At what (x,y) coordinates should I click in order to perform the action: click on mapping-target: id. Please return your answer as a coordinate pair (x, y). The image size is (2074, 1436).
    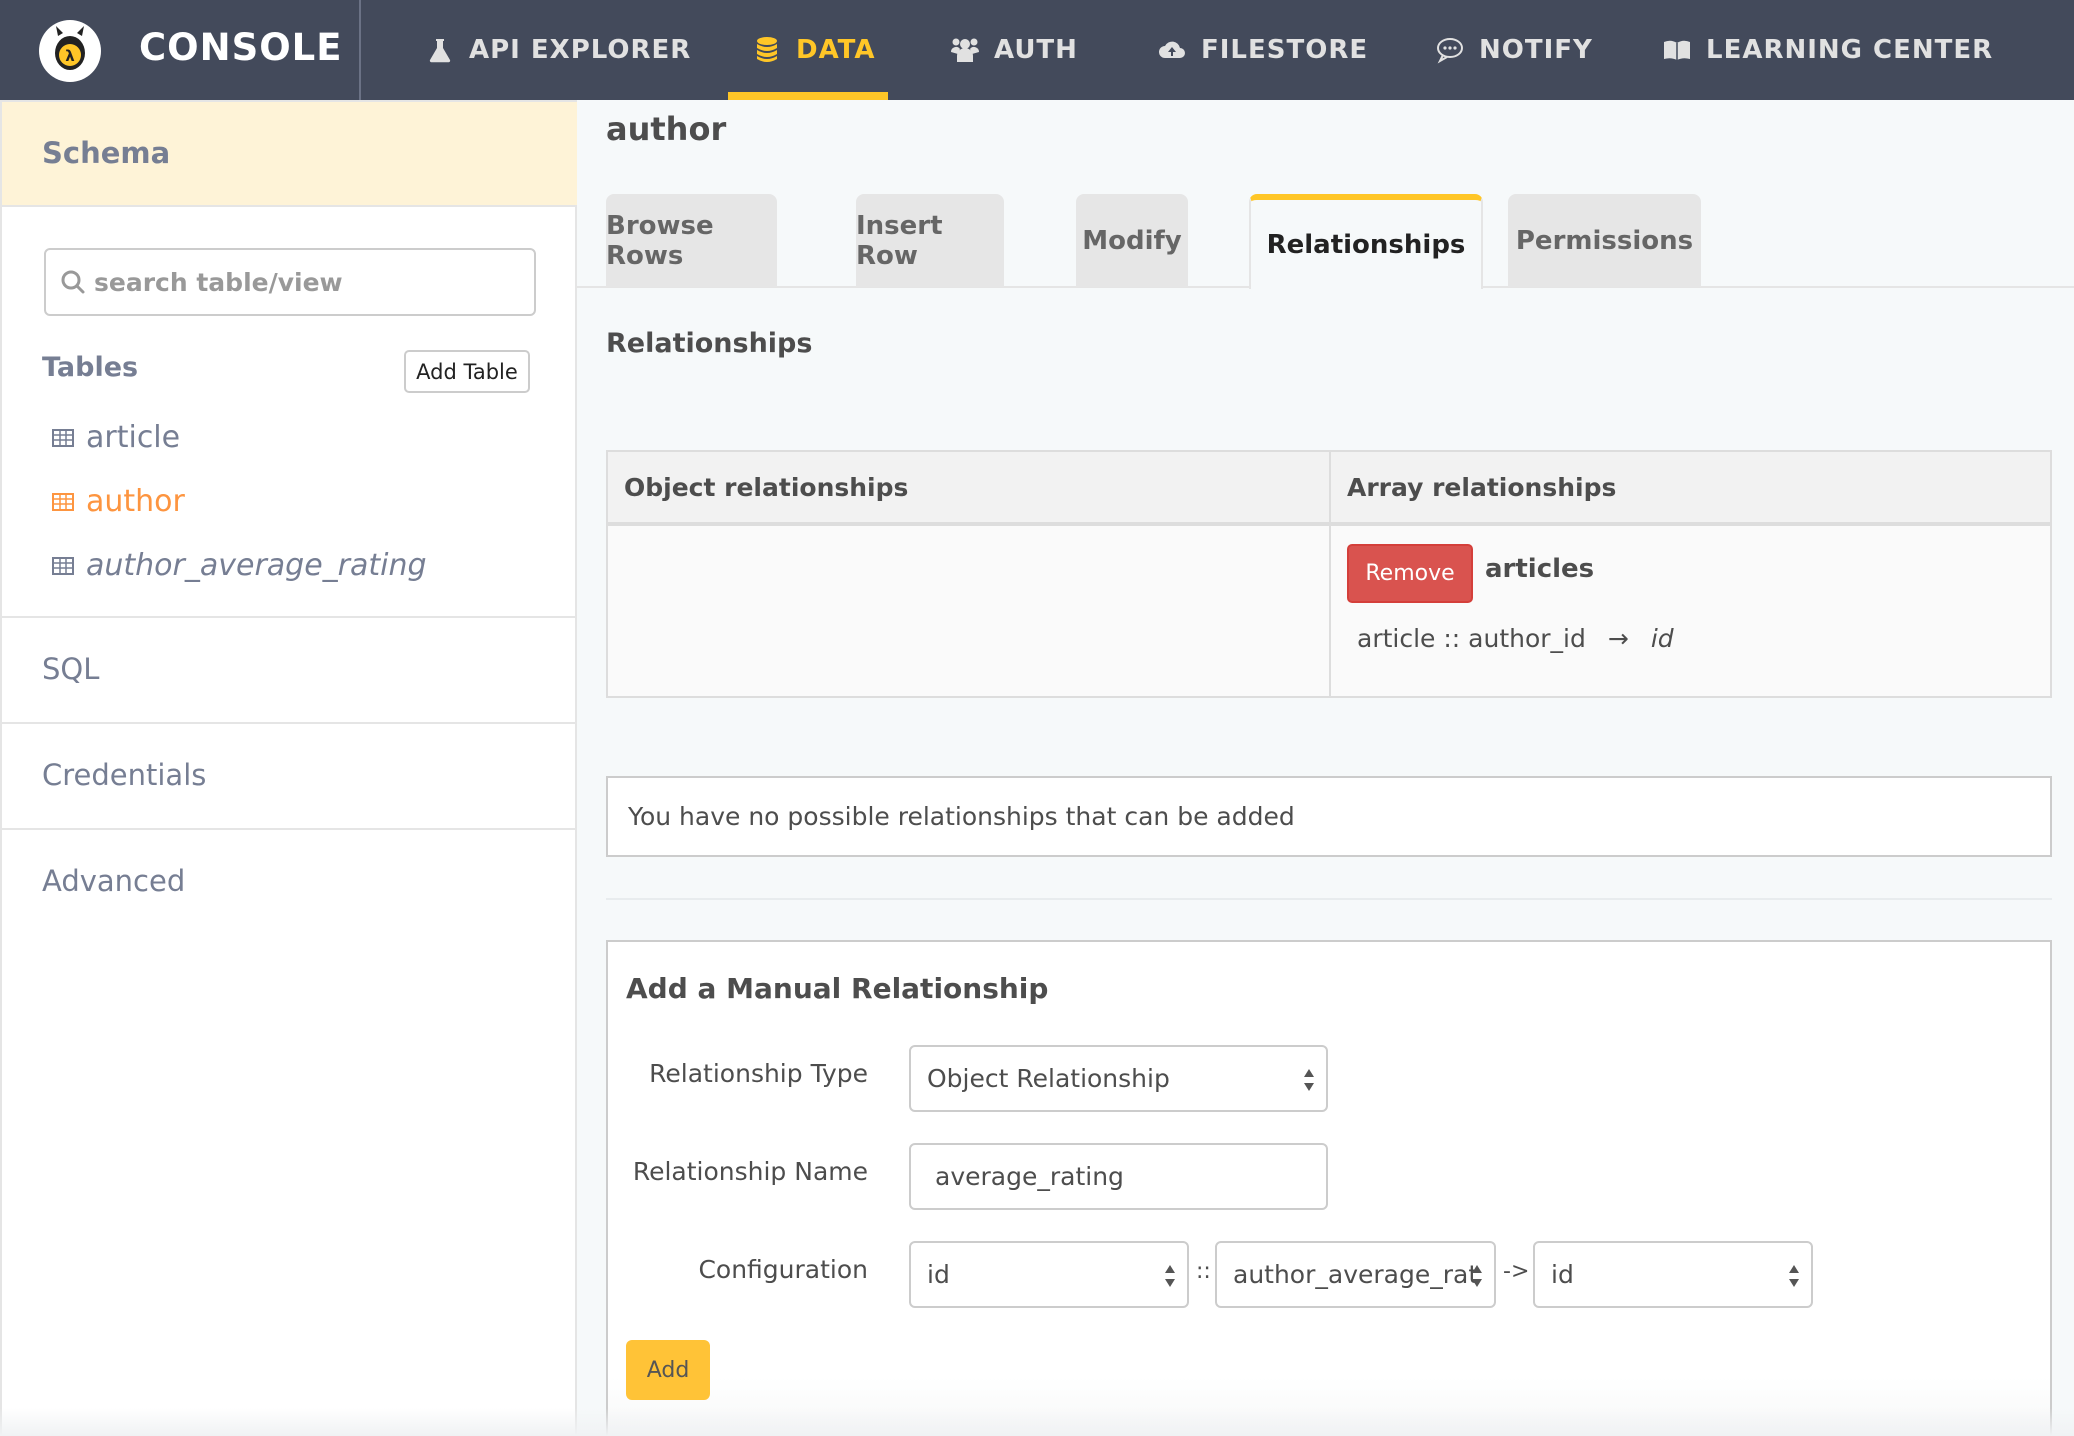
    Looking at the image, I should click on (1662, 638).